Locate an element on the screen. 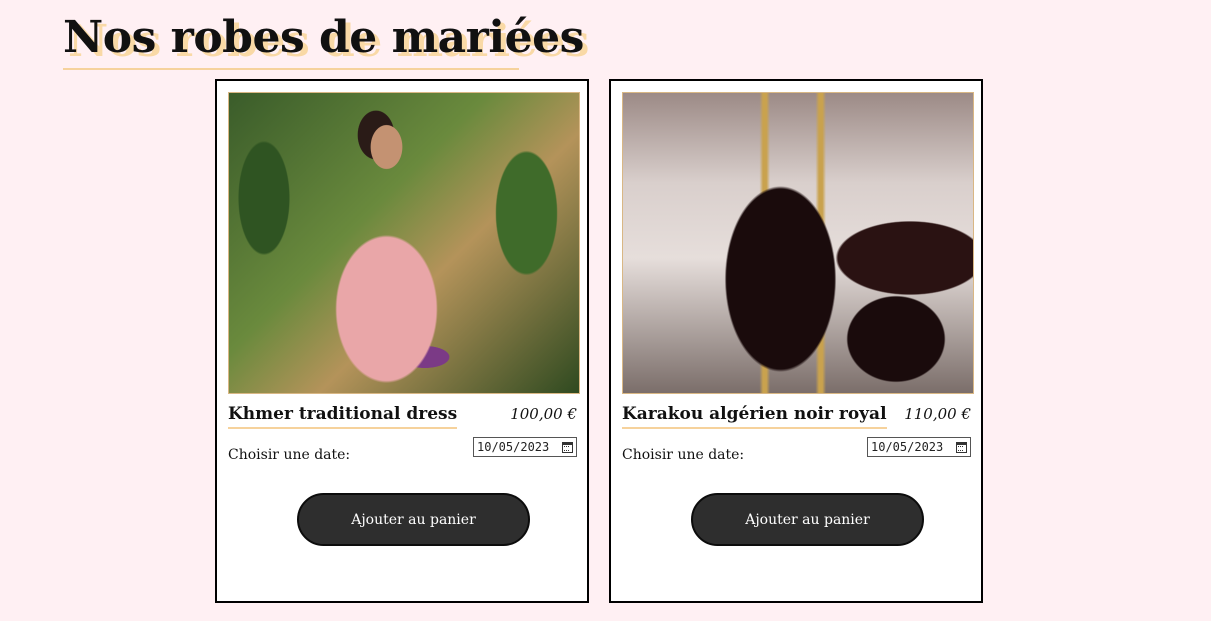 The height and width of the screenshot is (621, 1211). product-name: Khmer traditional dress is located at coordinates (343, 416).